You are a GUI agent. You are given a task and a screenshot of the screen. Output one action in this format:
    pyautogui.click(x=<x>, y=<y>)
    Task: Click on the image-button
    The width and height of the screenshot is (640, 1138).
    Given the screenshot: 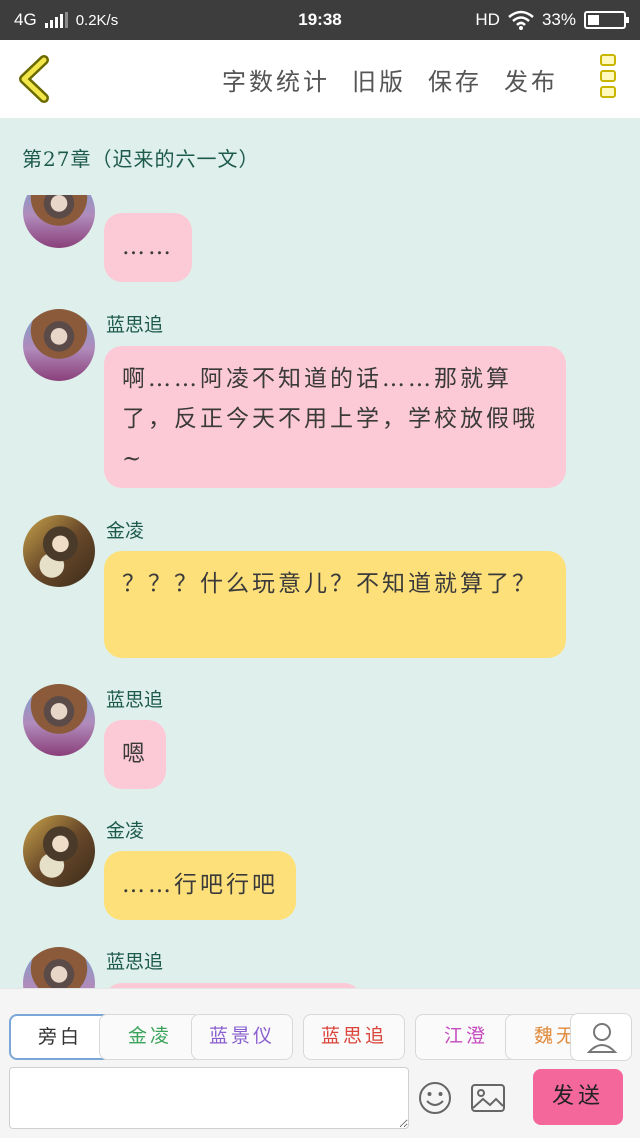 What is the action you would take?
    pyautogui.click(x=488, y=1098)
    